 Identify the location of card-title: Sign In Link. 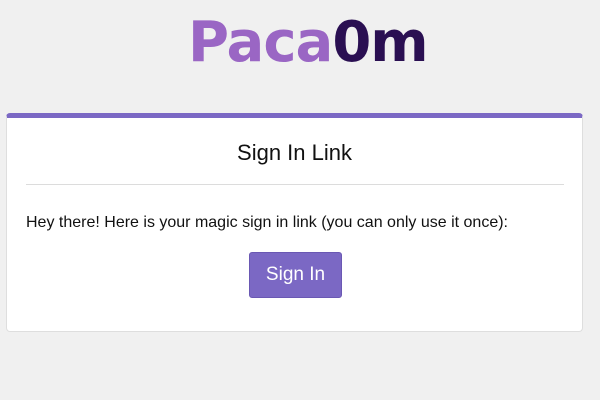
(294, 152).